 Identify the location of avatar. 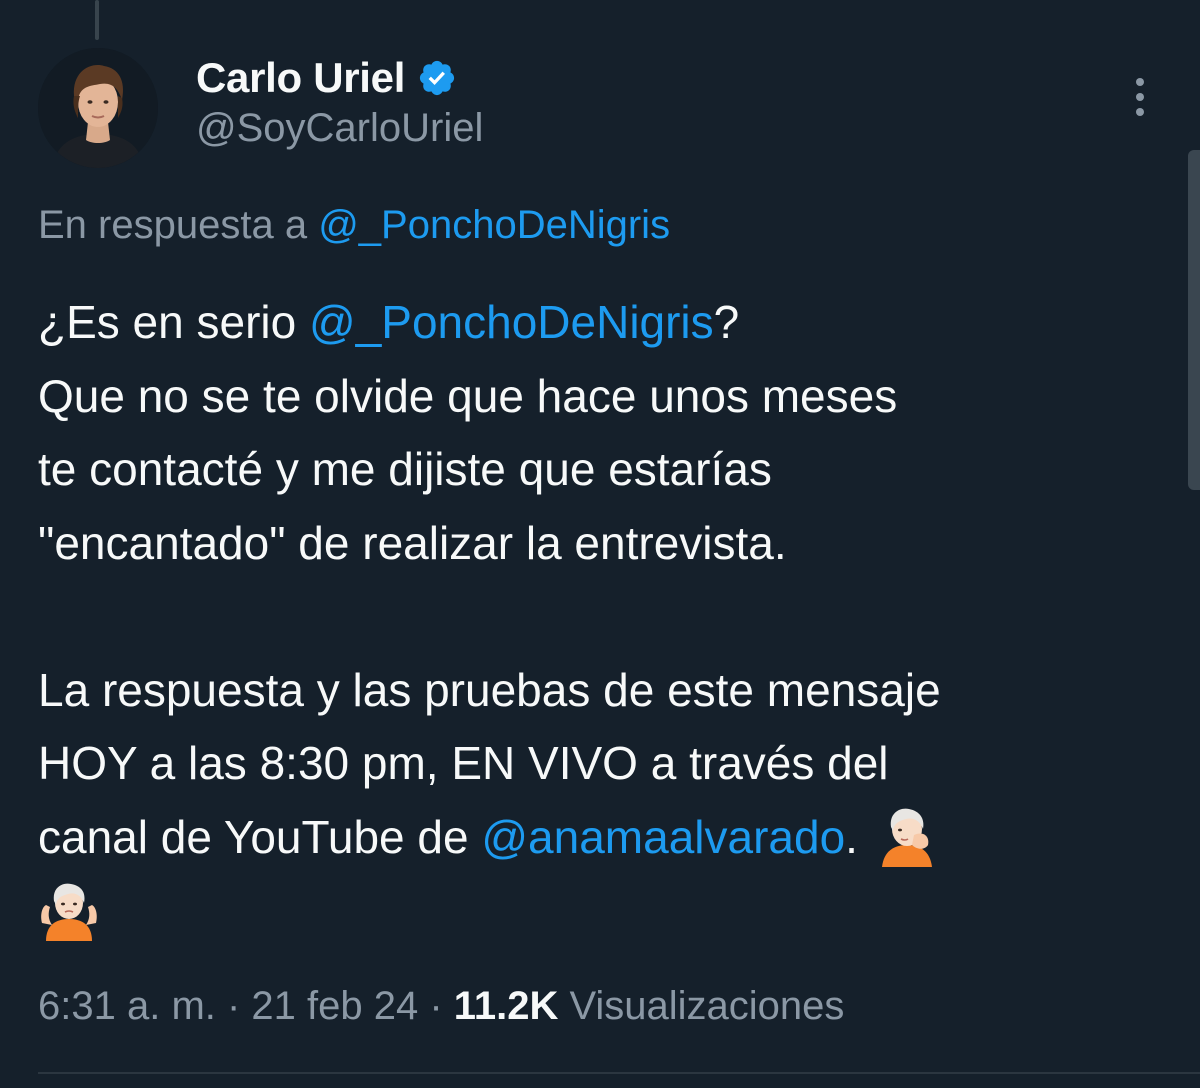
(98, 108).